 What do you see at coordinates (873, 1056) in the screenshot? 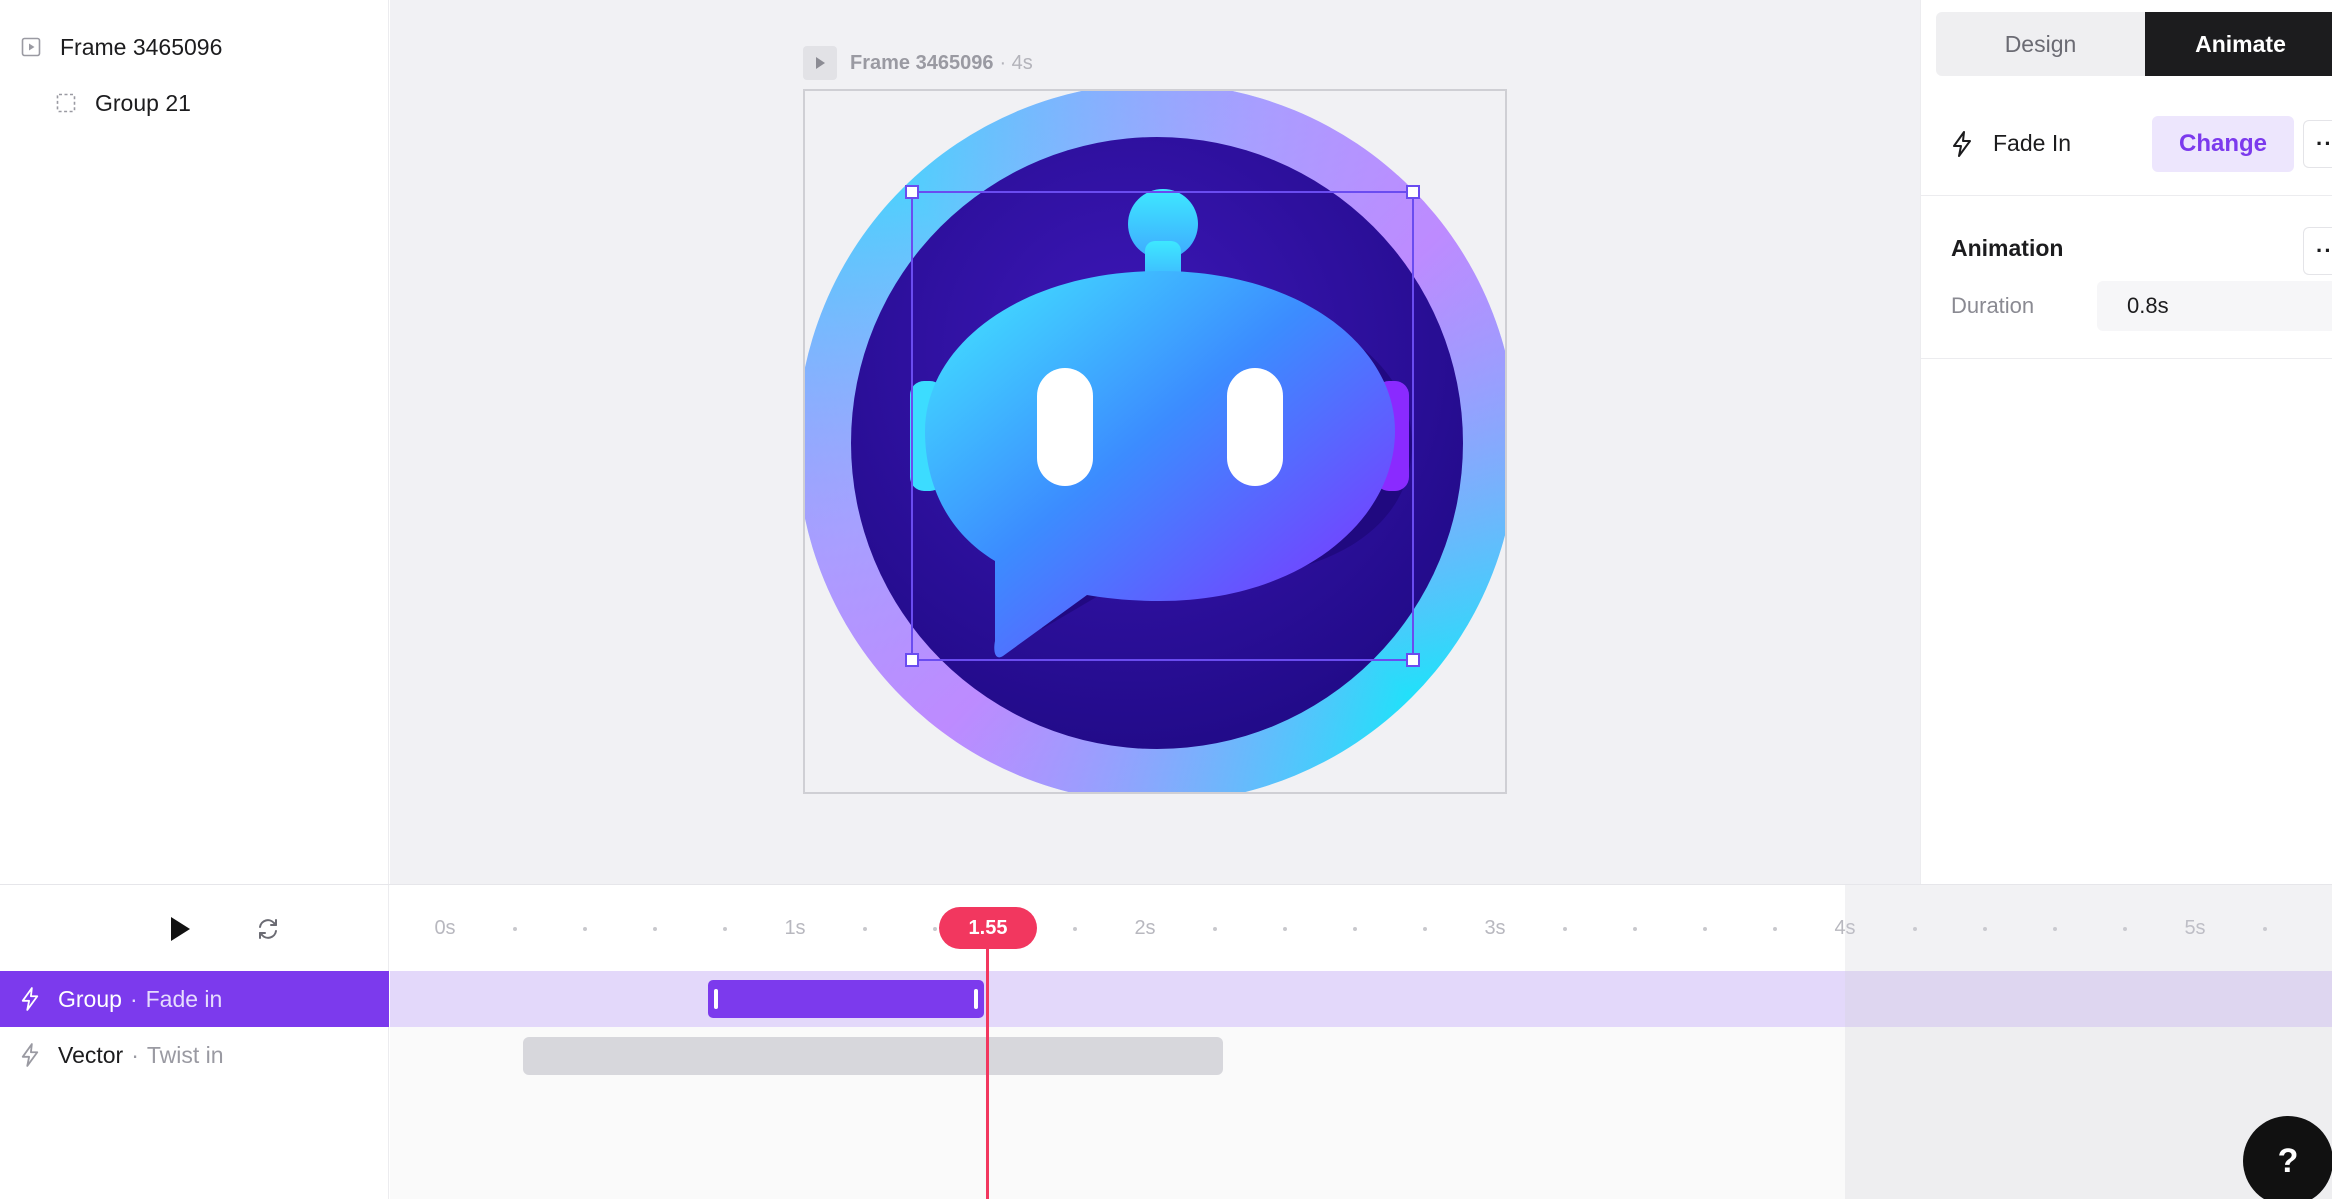
I see `clip-vector-twist-in` at bounding box center [873, 1056].